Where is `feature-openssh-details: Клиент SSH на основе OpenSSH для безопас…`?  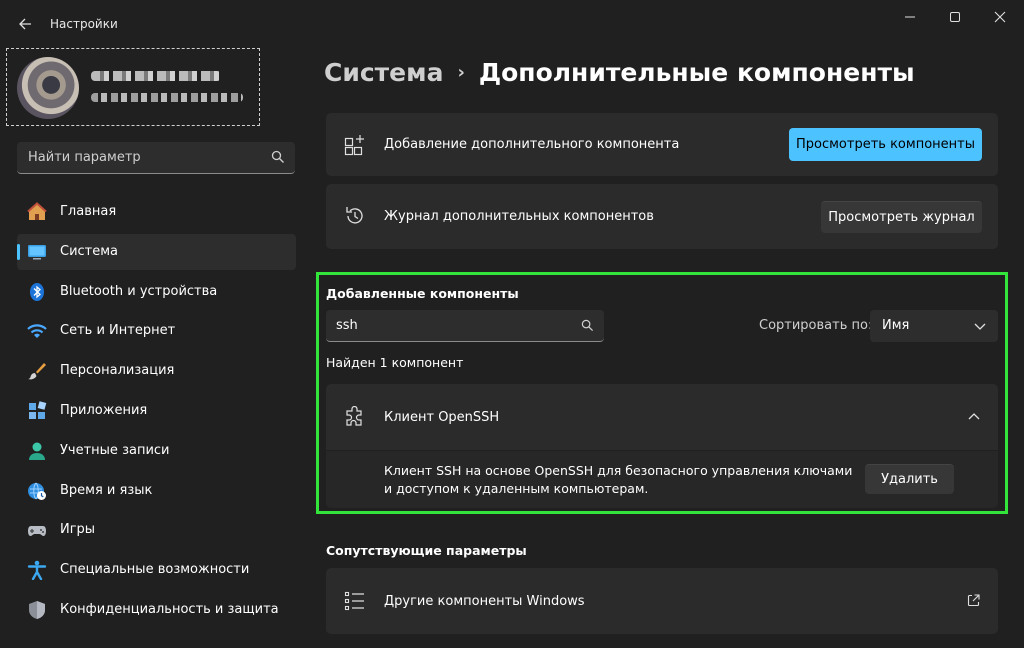 feature-openssh-details: Клиент SSH на основе OpenSSH для безопас… is located at coordinates (662, 479).